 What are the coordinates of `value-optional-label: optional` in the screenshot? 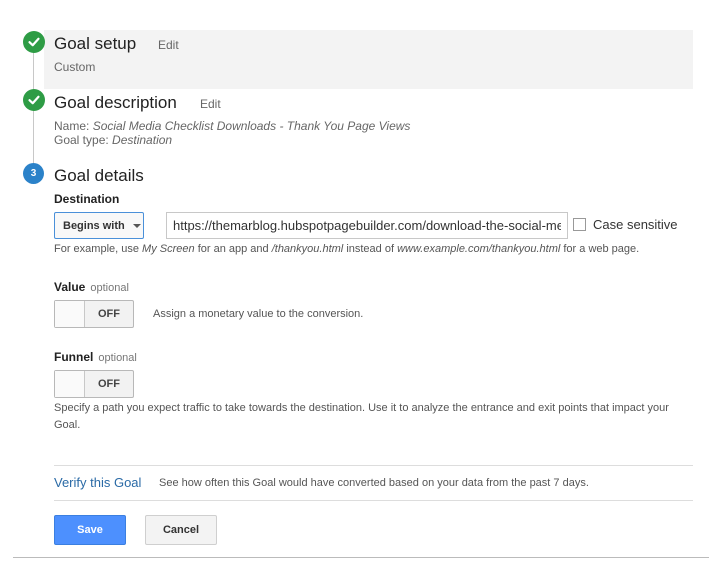 It's located at (109, 288).